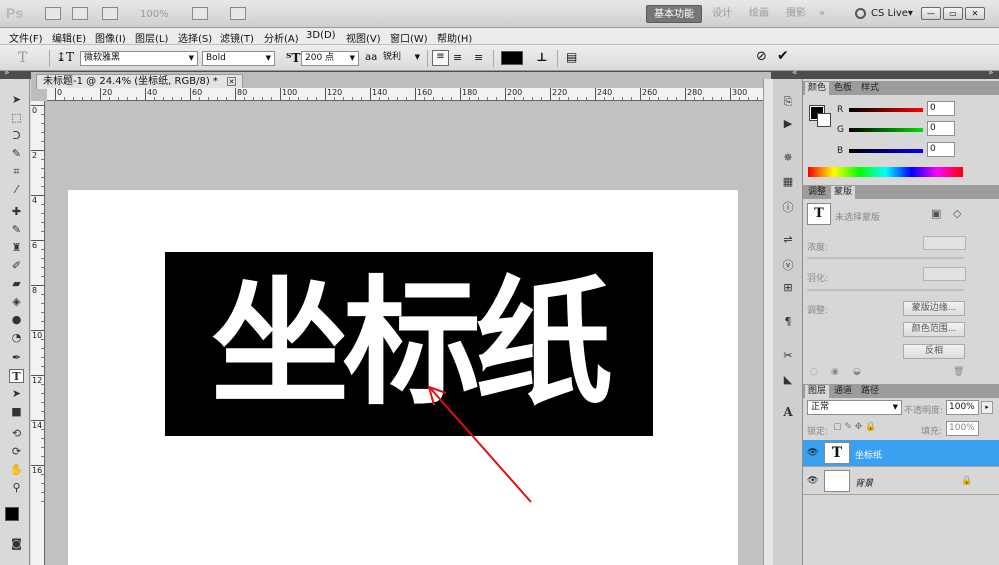  Describe the element at coordinates (941, 149) in the screenshot. I see `blue-value: 0` at that location.